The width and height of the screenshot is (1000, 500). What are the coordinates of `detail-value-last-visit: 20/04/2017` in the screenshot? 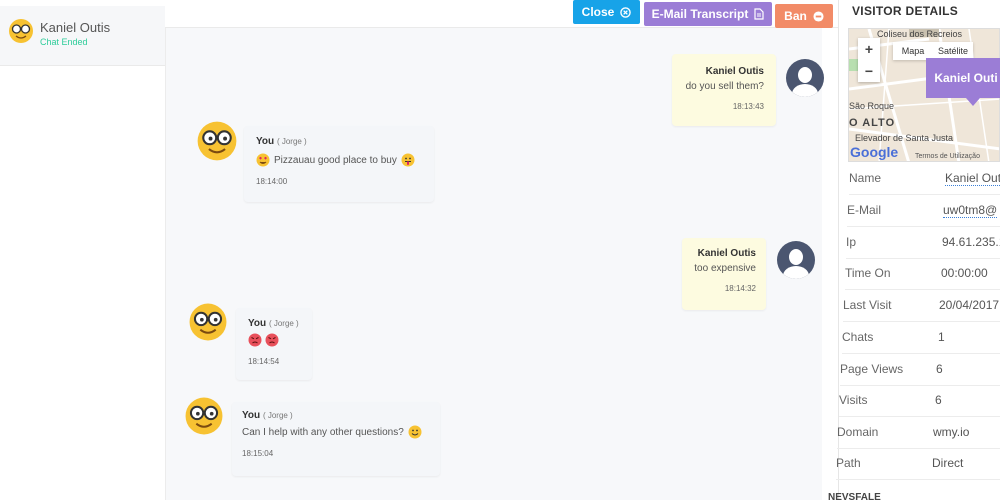 It's located at (969, 305).